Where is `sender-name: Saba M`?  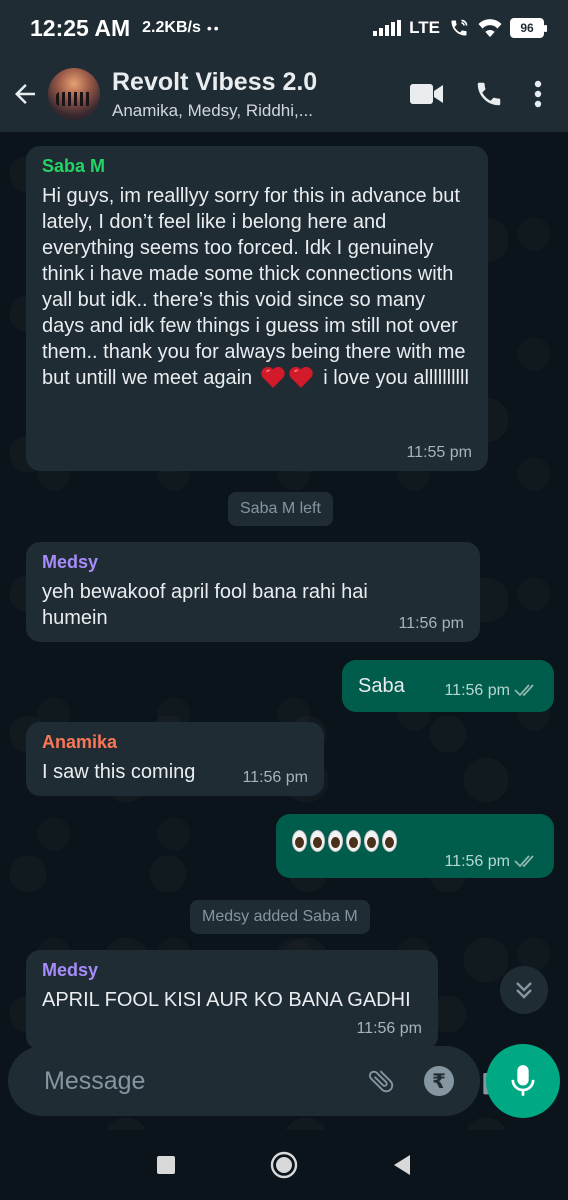 sender-name: Saba M is located at coordinates (74, 166).